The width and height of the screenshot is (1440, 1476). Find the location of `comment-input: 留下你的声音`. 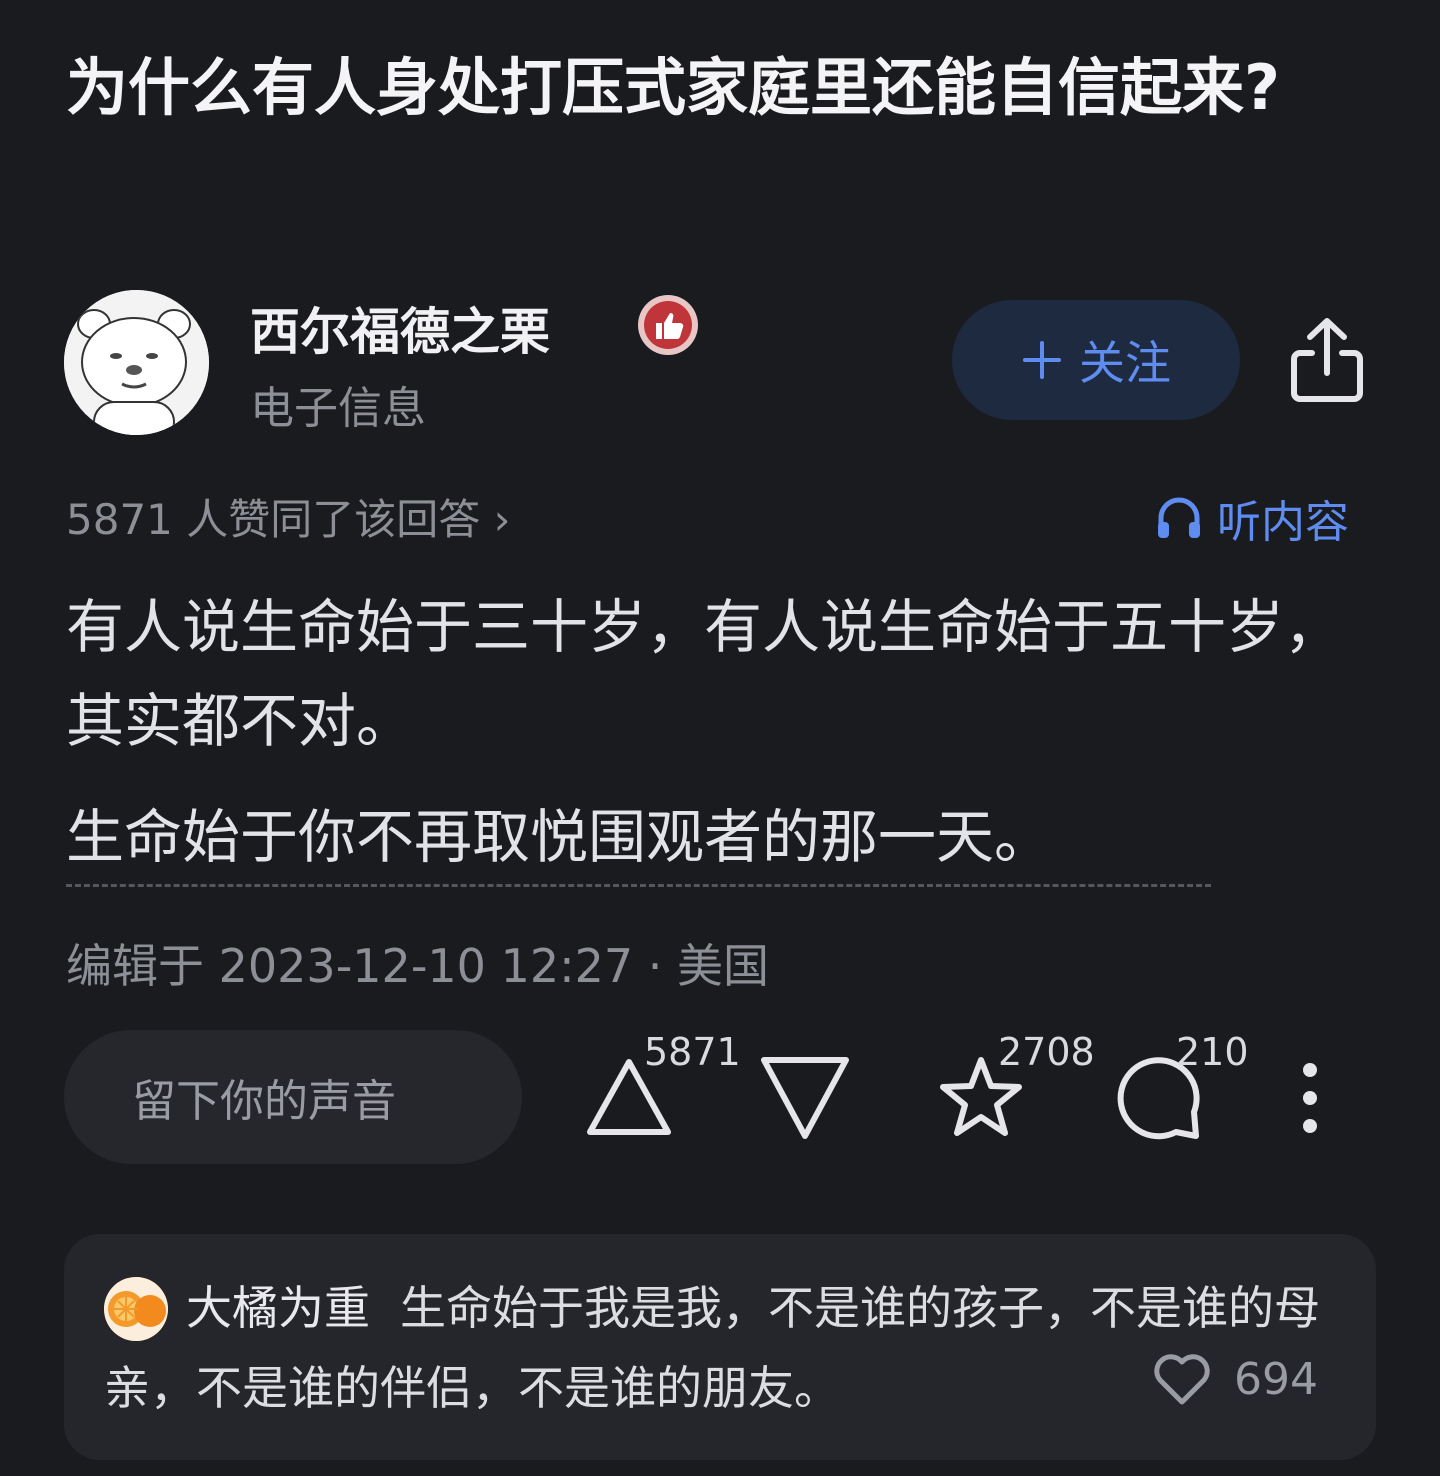

comment-input: 留下你的声音 is located at coordinates (293, 1097).